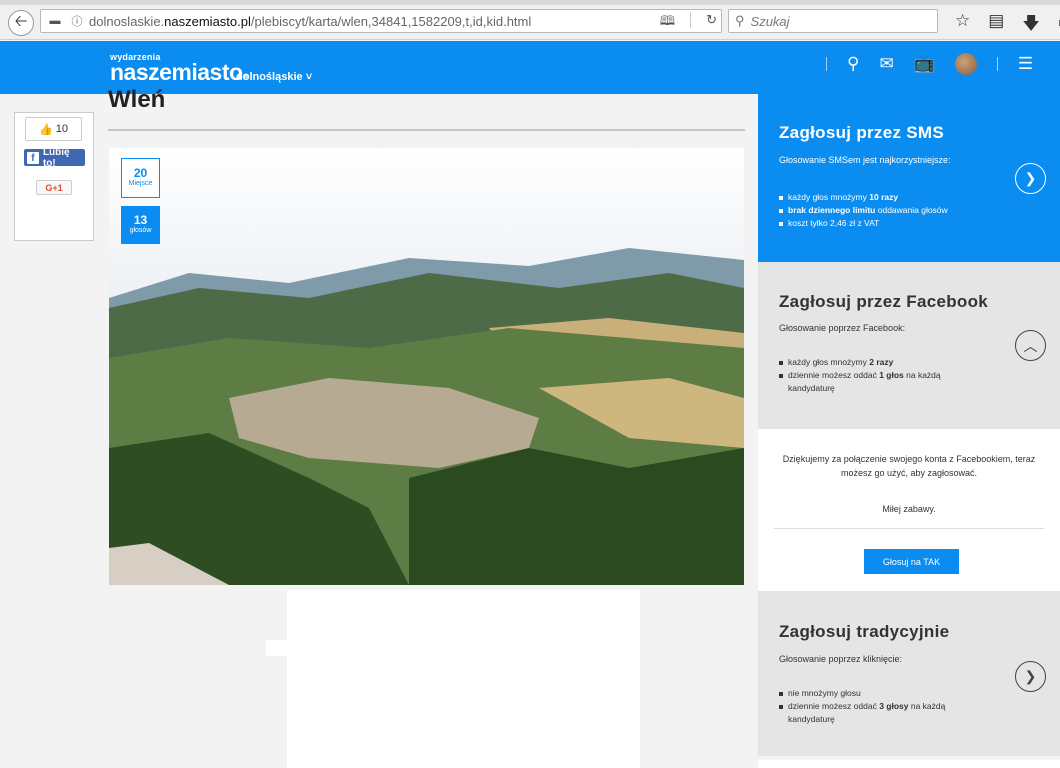 Image resolution: width=1060 pixels, height=768 pixels. What do you see at coordinates (996, 25) in the screenshot?
I see `bookmarks-icon: ▤` at bounding box center [996, 25].